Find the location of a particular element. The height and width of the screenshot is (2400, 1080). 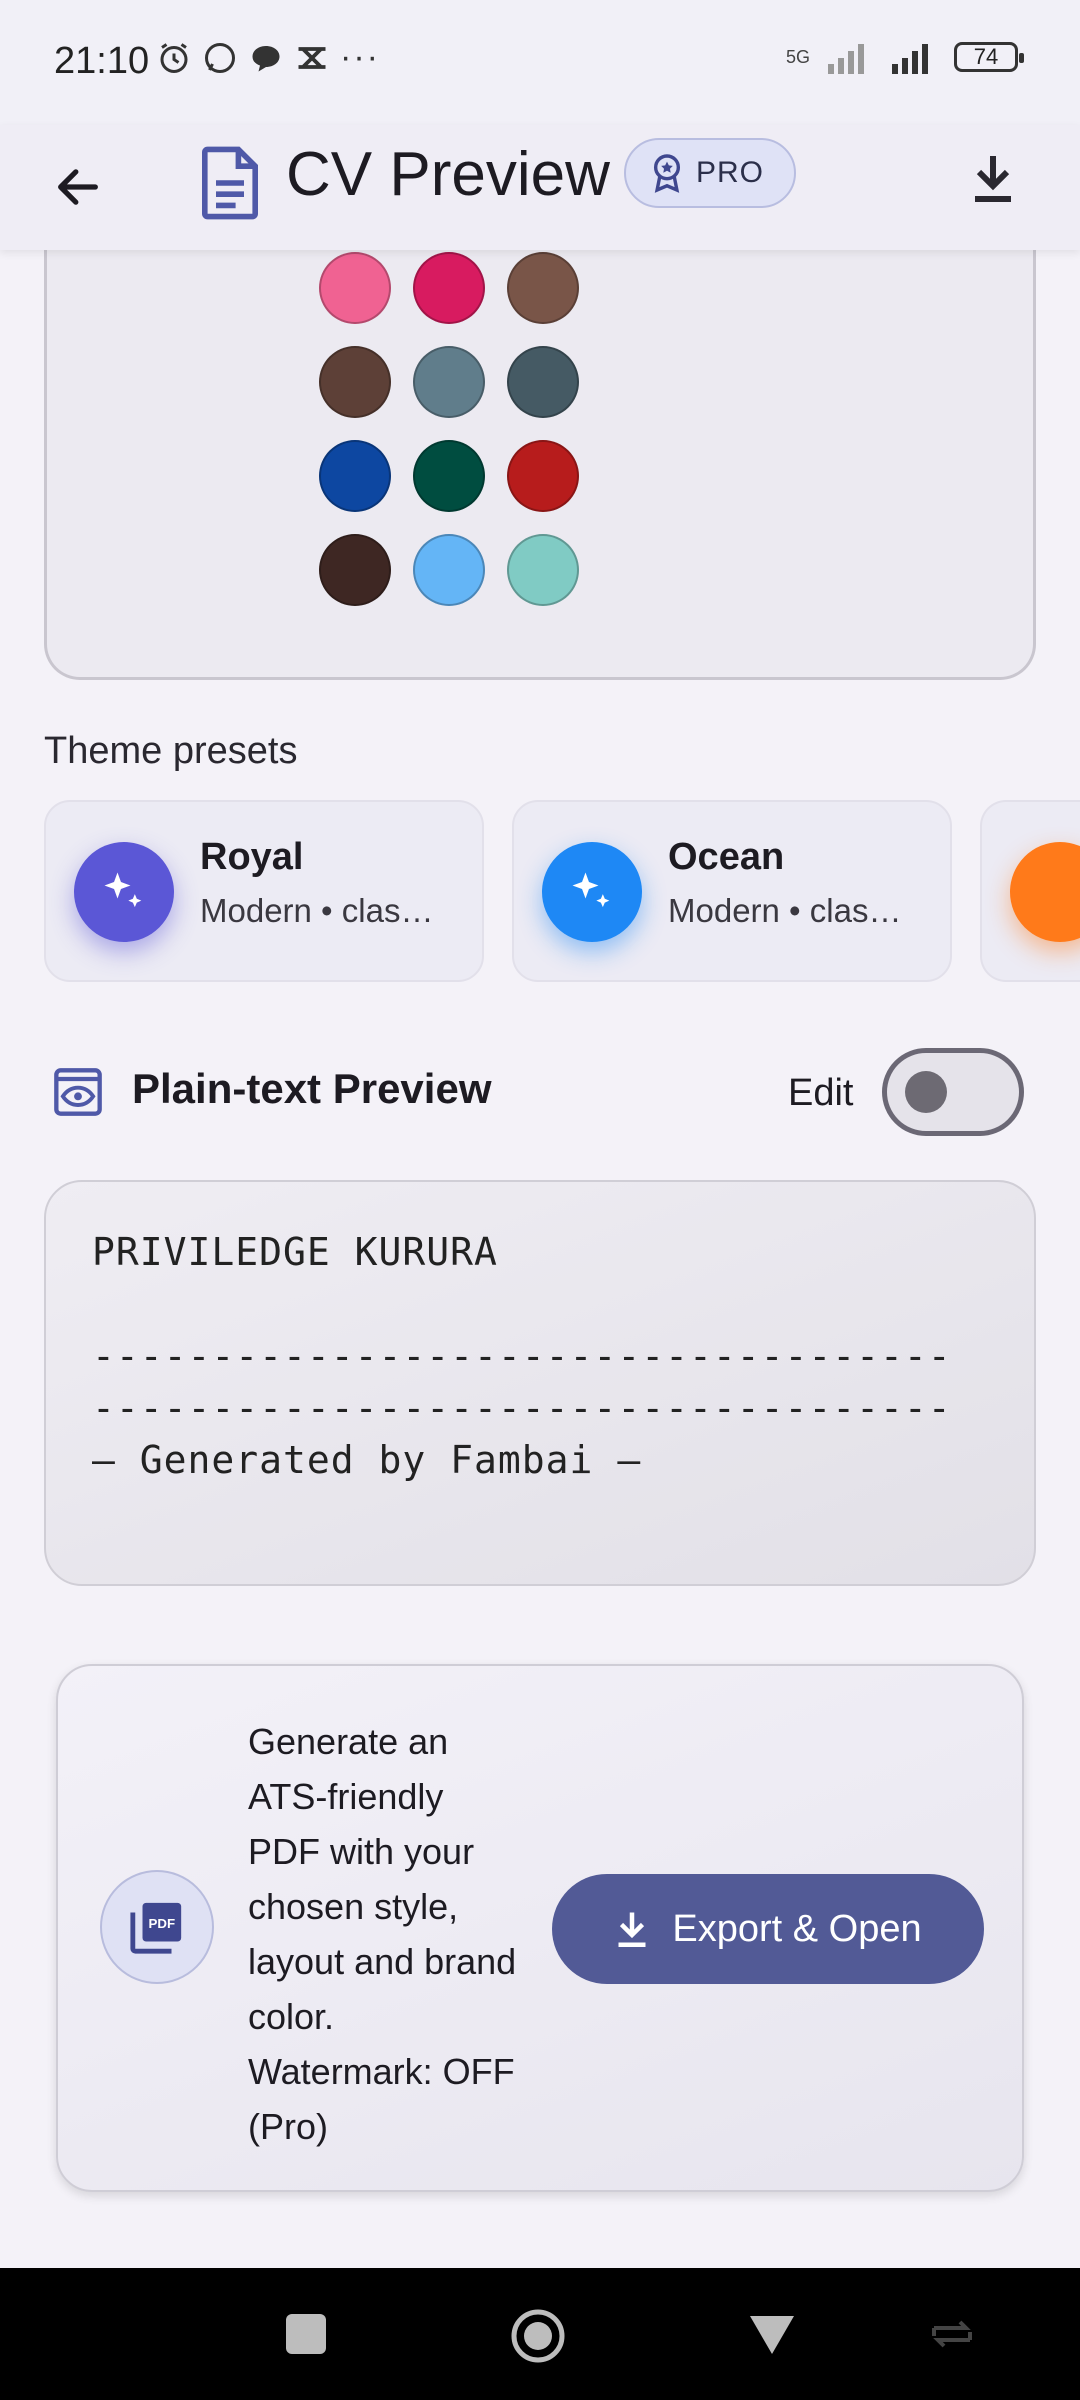

back-arrow-icon is located at coordinates (78, 187).